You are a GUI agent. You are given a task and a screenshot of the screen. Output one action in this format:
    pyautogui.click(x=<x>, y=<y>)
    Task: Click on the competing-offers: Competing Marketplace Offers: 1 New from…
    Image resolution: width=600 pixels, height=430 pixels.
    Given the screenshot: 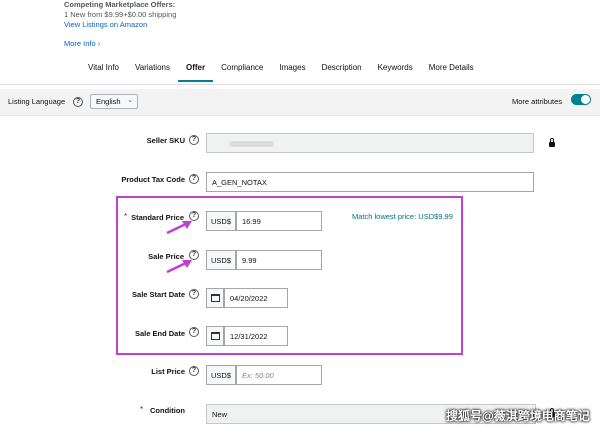 What is the action you would take?
    pyautogui.click(x=120, y=15)
    